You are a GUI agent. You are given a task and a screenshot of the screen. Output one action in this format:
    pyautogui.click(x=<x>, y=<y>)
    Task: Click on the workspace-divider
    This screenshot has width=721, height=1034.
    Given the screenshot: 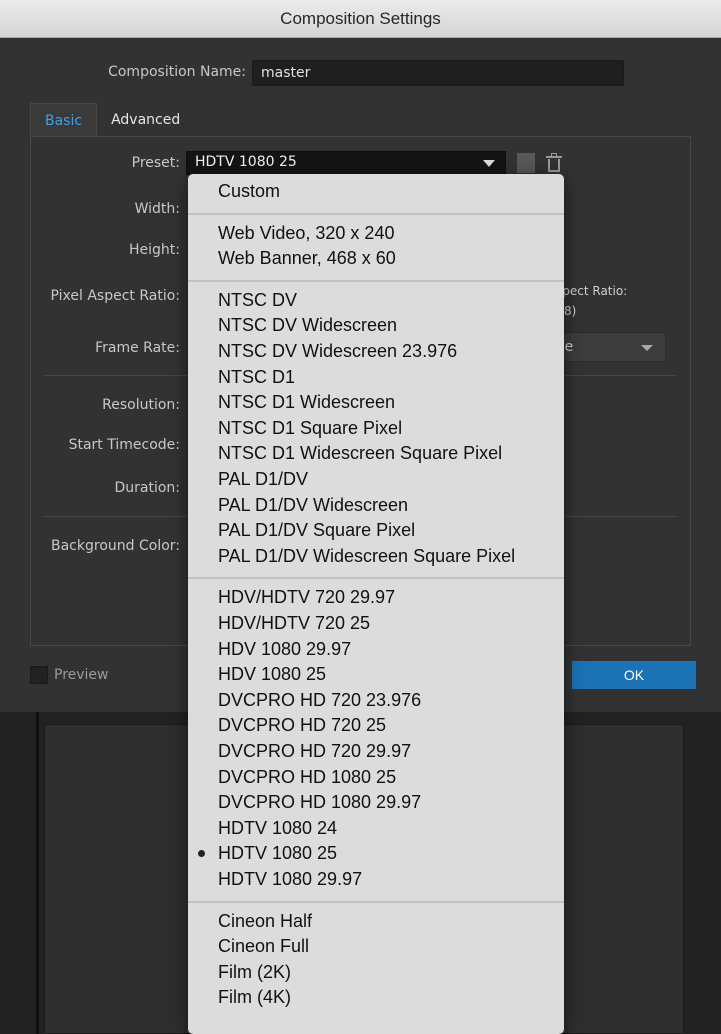 What is the action you would take?
    pyautogui.click(x=37, y=873)
    